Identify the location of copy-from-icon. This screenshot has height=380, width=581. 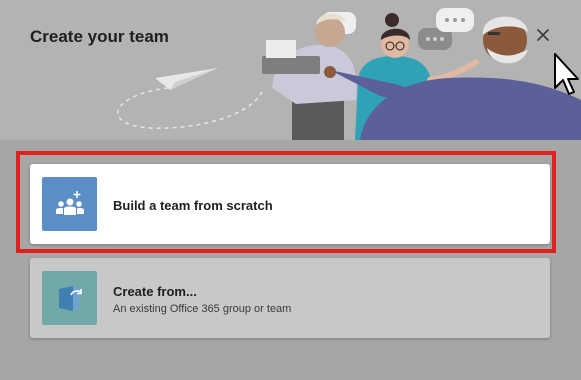
(69, 298).